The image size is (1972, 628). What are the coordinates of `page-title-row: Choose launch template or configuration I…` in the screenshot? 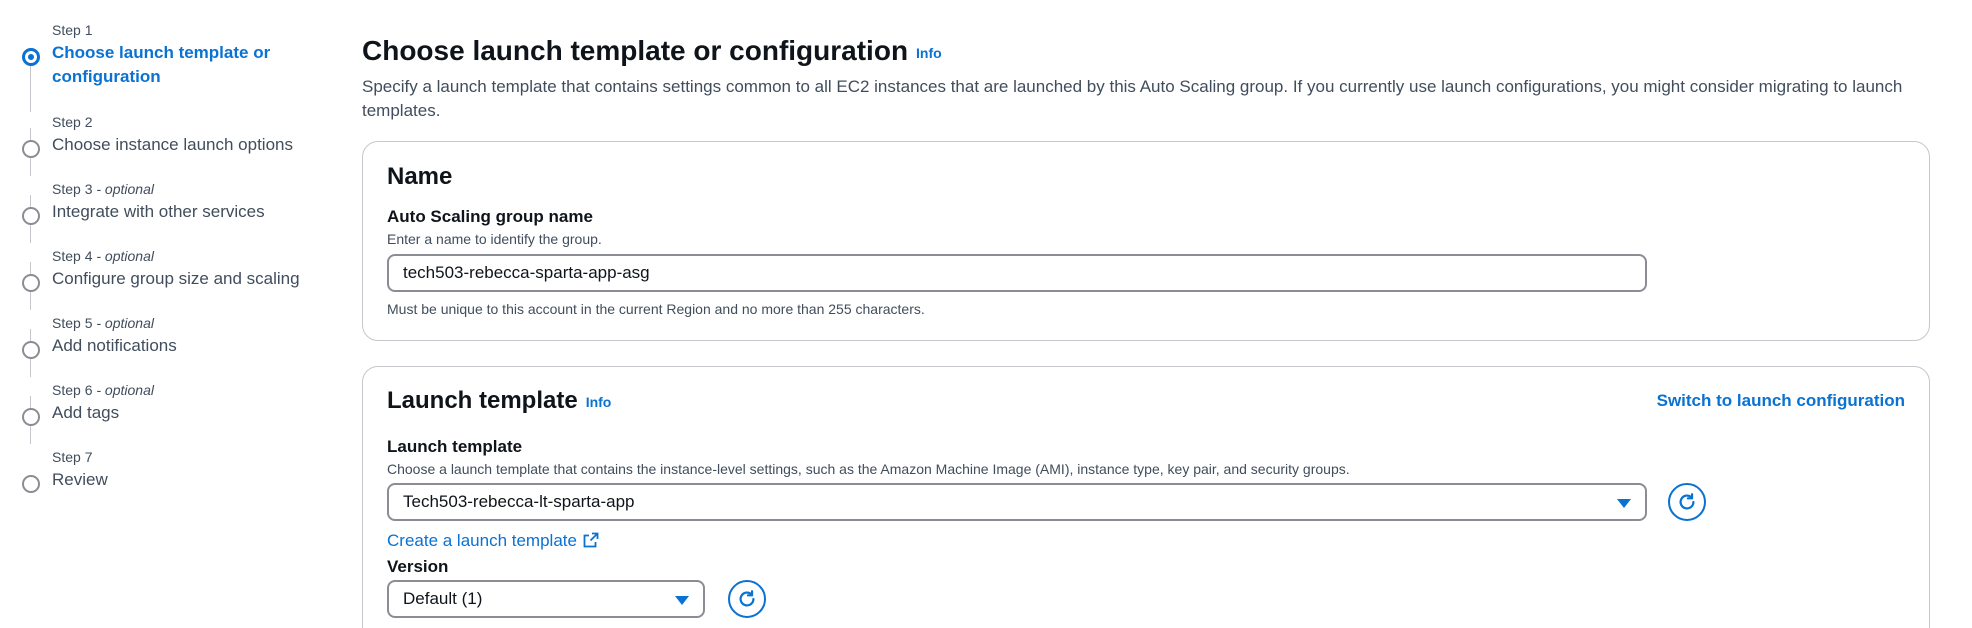 It's located at (652, 52).